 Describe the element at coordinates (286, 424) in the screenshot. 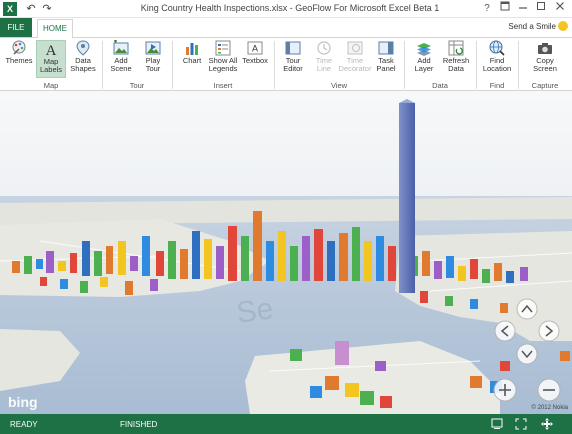

I see `status-bar: READY FINISHED` at that location.